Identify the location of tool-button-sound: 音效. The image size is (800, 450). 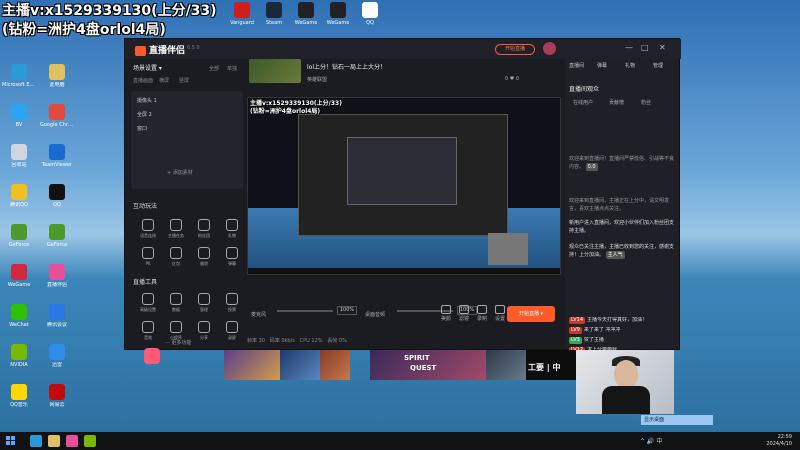
(148, 332).